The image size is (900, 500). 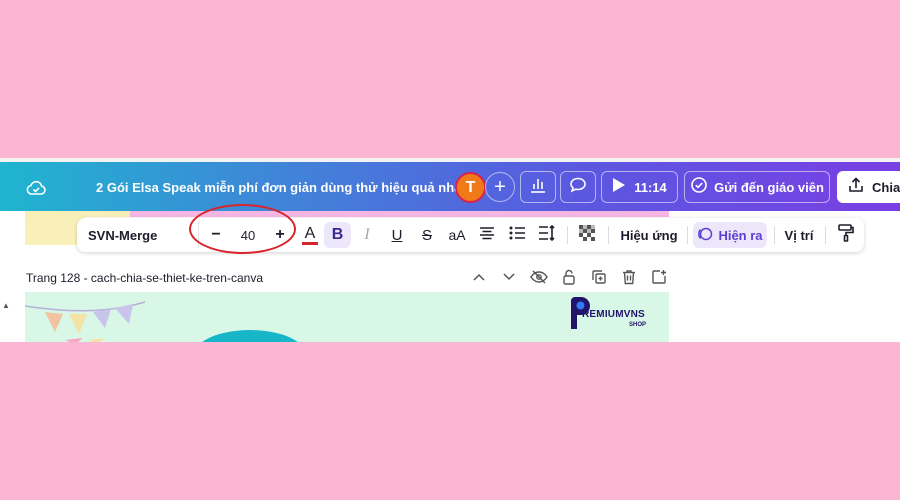 I want to click on letter-case-icon: aA, so click(x=457, y=235).